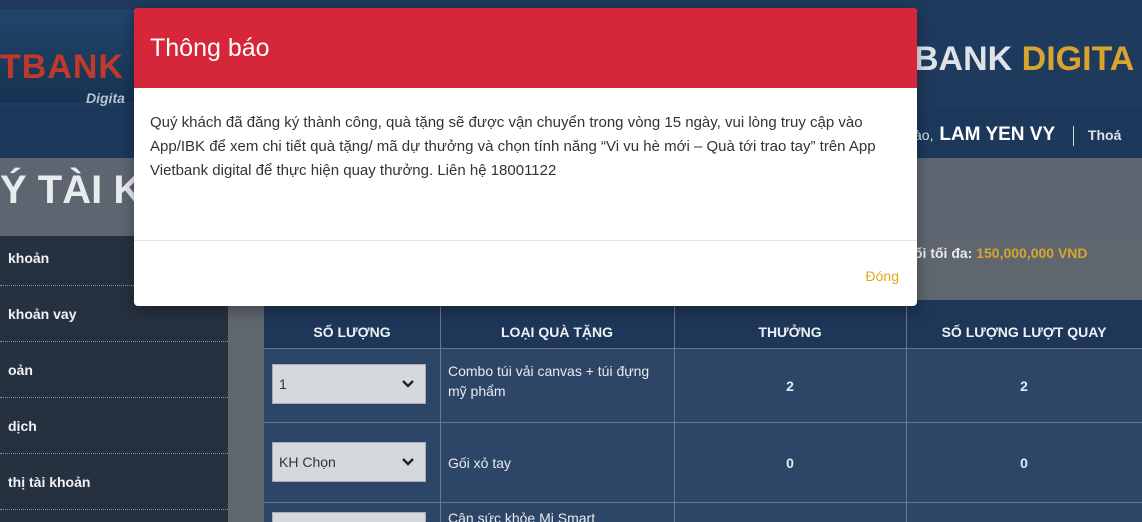 This screenshot has height=522, width=1142. I want to click on dialog-header: Thông báo, so click(525, 48).